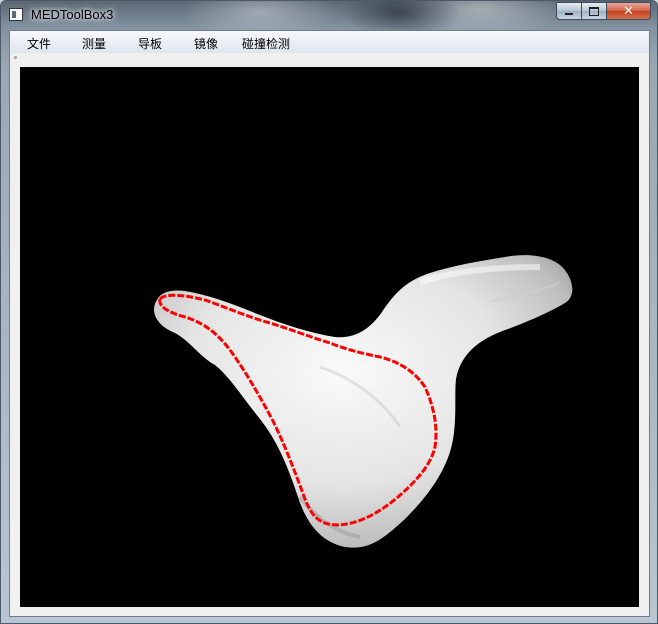  Describe the element at coordinates (266, 43) in the screenshot. I see `menu-collision-detection: 碰撞检测` at that location.